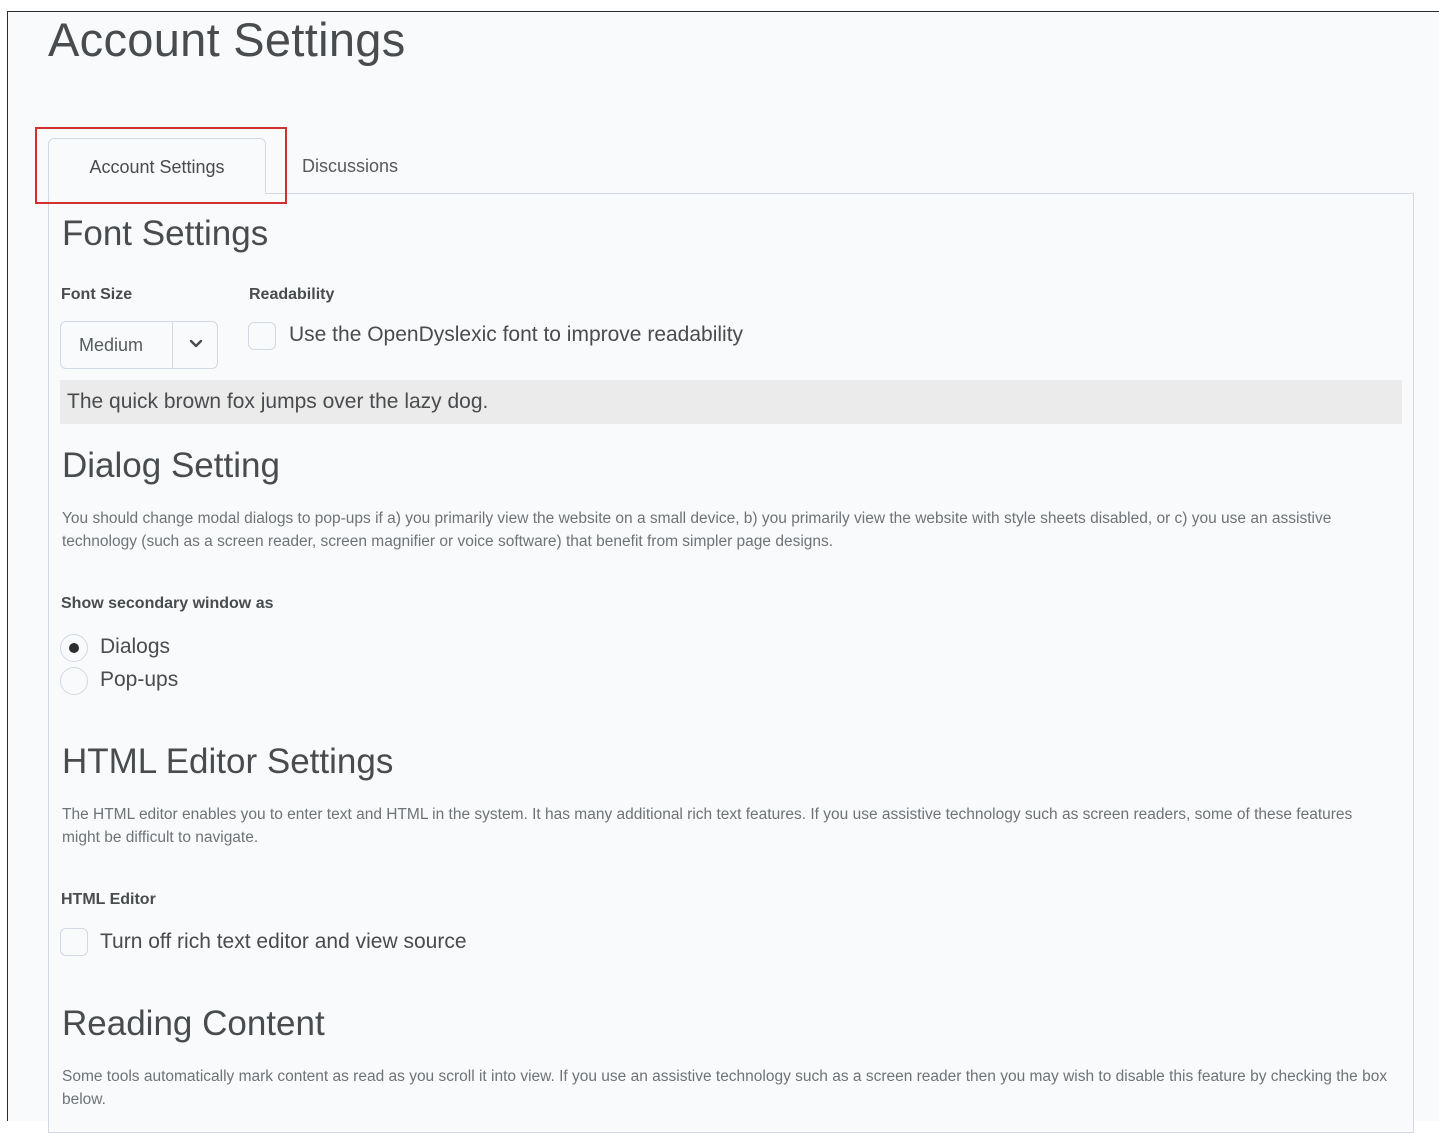  What do you see at coordinates (227, 39) in the screenshot?
I see `page-title: Account Settings` at bounding box center [227, 39].